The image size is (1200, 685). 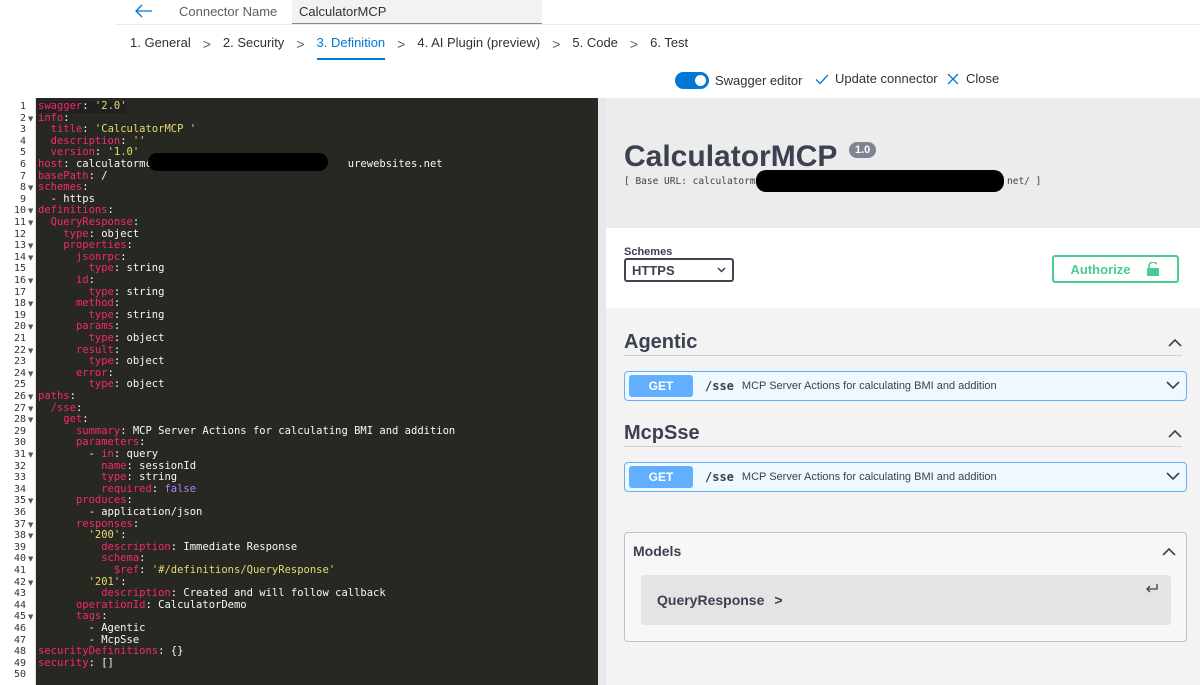 I want to click on code-token: : string, so click(x=139, y=268).